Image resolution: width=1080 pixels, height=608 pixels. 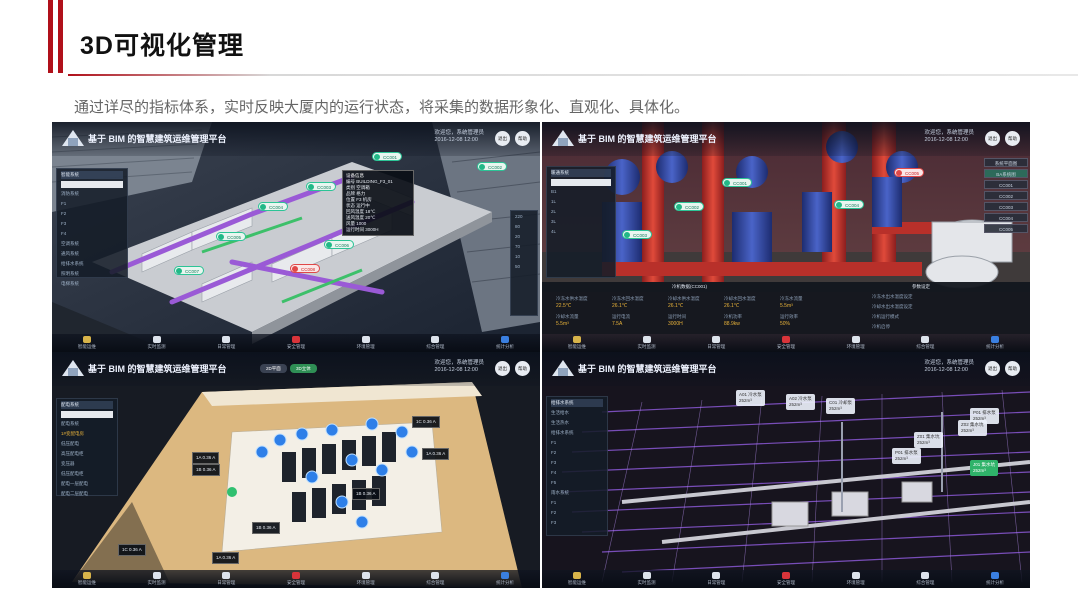 I want to click on tree-item: F4, so click(x=577, y=473).